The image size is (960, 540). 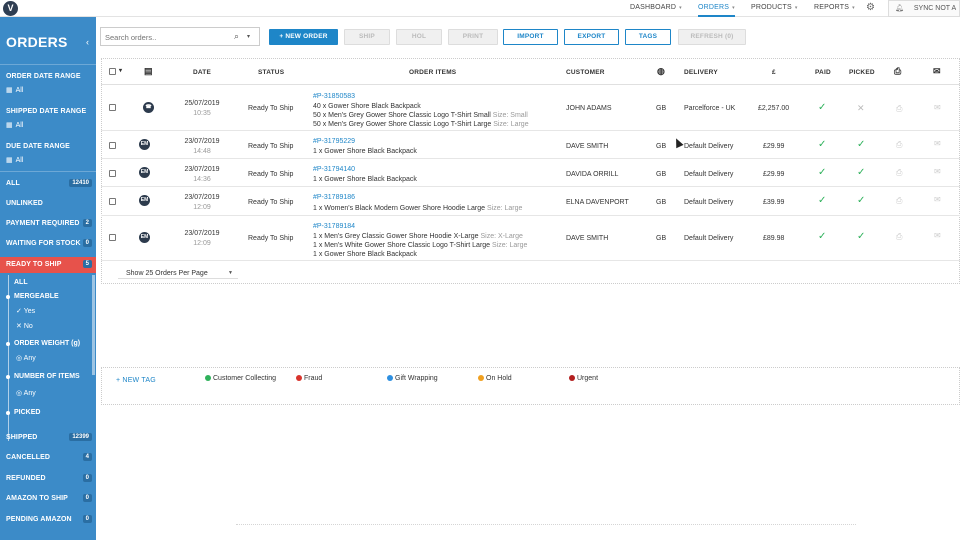 What do you see at coordinates (93, 325) in the screenshot?
I see `sidebar-scrollbar` at bounding box center [93, 325].